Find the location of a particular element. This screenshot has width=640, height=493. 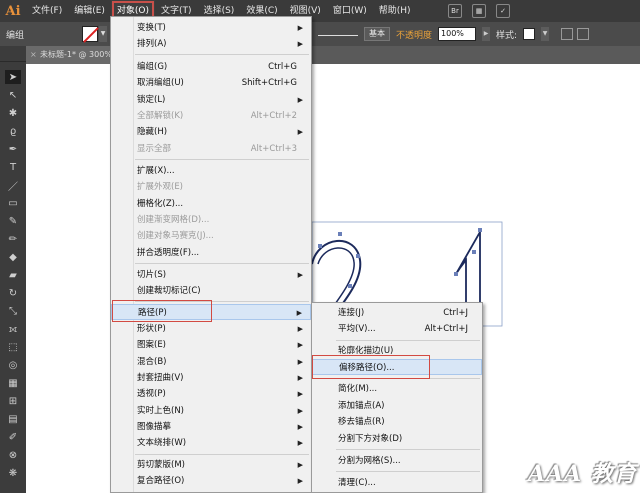

opacity-label: 不透明度 is located at coordinates (414, 34).